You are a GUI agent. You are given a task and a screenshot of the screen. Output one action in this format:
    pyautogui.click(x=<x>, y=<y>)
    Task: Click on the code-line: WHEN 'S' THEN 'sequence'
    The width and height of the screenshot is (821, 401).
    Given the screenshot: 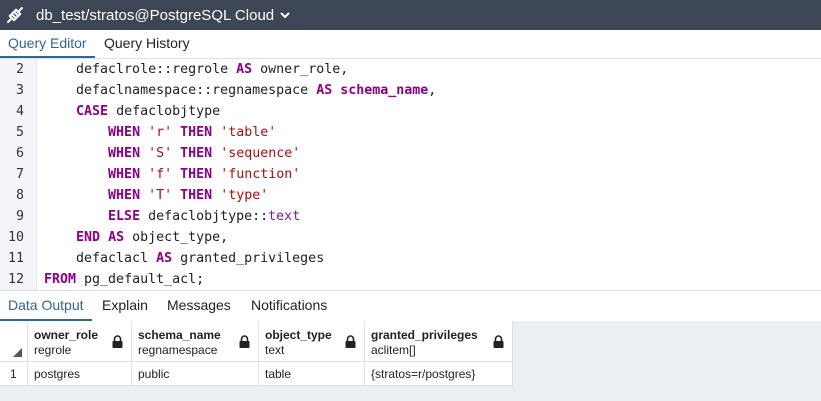 What is the action you would take?
    pyautogui.click(x=172, y=153)
    